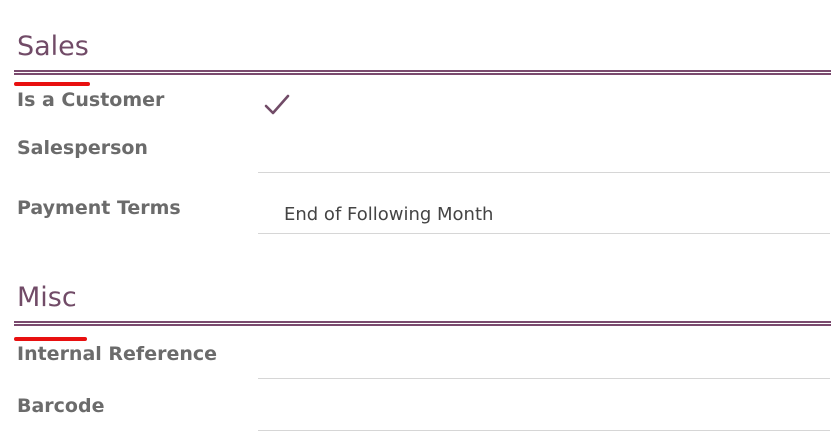  I want to click on misc-annotation-underline, so click(50, 339).